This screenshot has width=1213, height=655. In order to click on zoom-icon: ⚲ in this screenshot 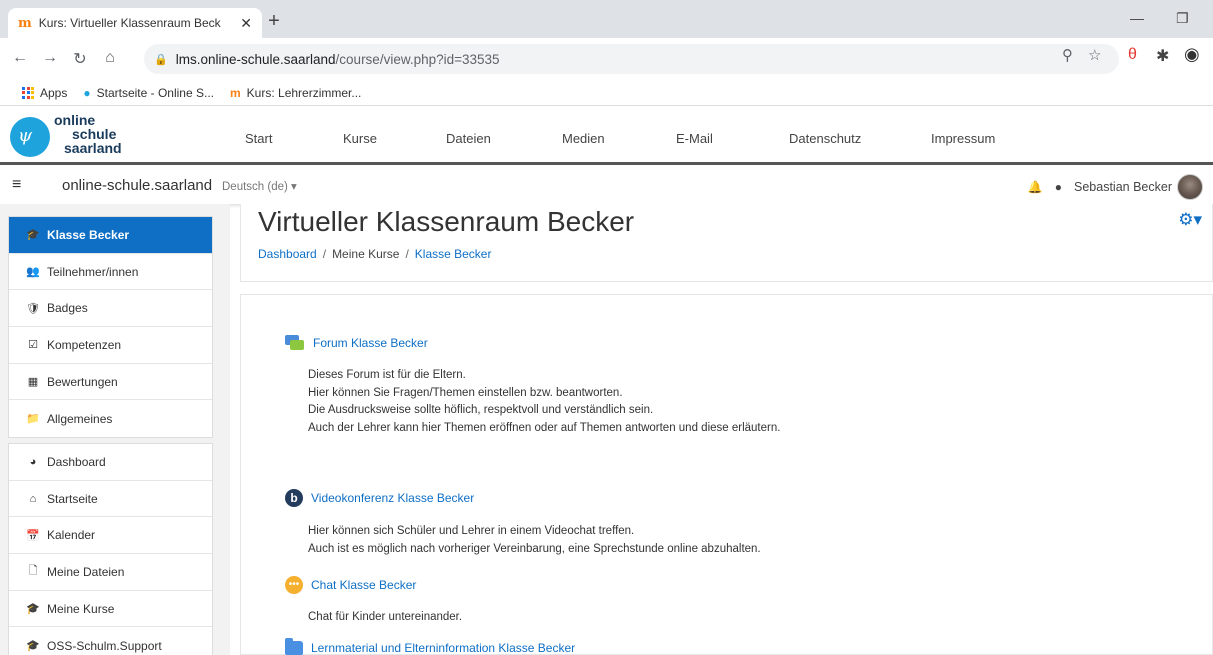, I will do `click(1067, 55)`.